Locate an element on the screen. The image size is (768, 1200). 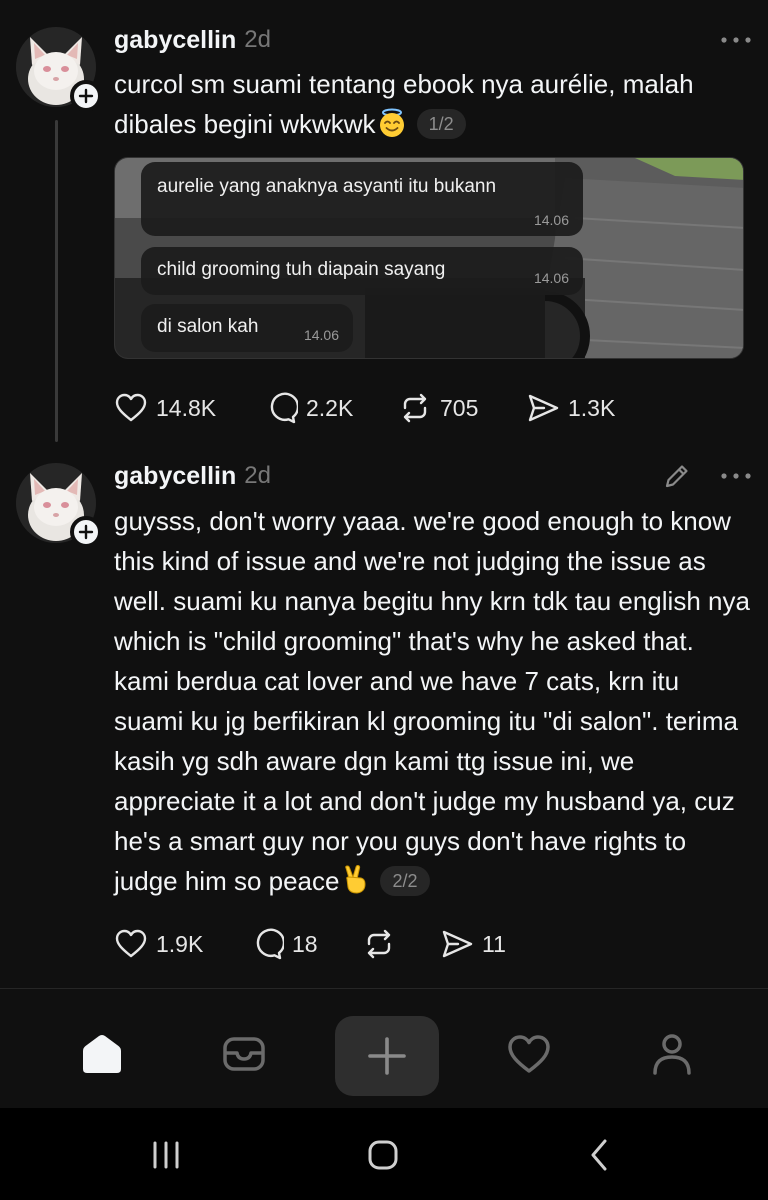
compose-plus-icon is located at coordinates (387, 1056).